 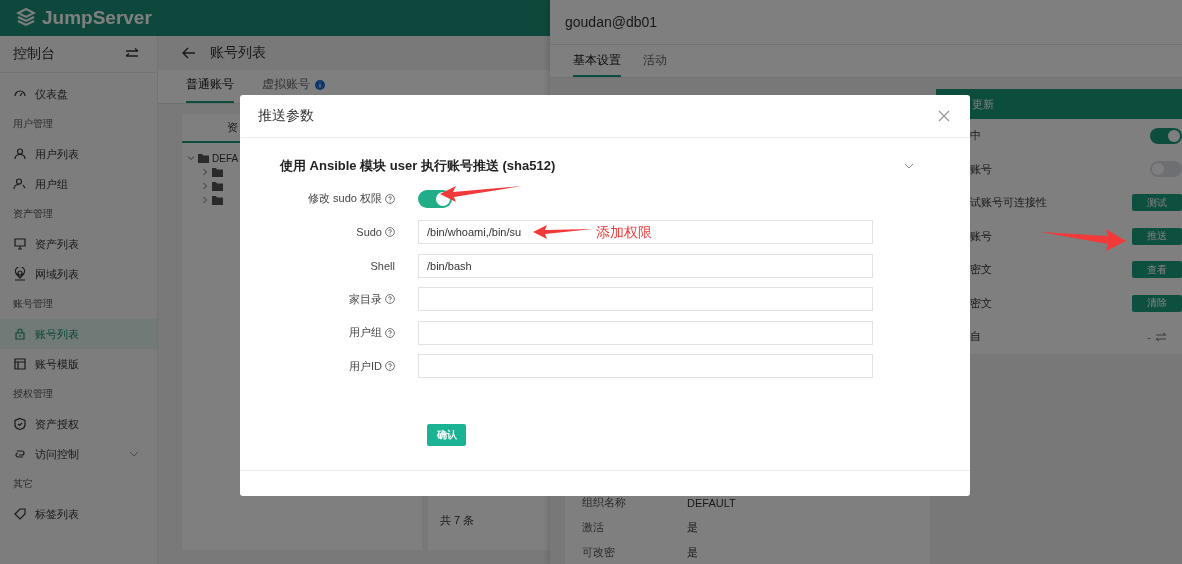 What do you see at coordinates (369, 232) in the screenshot?
I see `field-label: Sudo` at bounding box center [369, 232].